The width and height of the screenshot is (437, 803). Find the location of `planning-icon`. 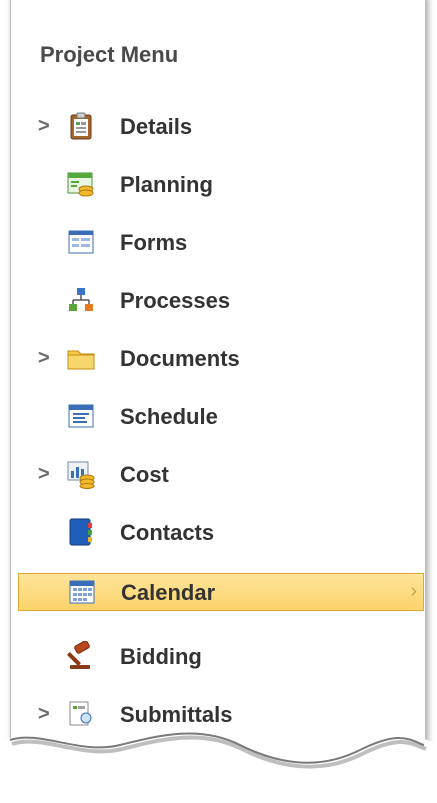

planning-icon is located at coordinates (80, 184).